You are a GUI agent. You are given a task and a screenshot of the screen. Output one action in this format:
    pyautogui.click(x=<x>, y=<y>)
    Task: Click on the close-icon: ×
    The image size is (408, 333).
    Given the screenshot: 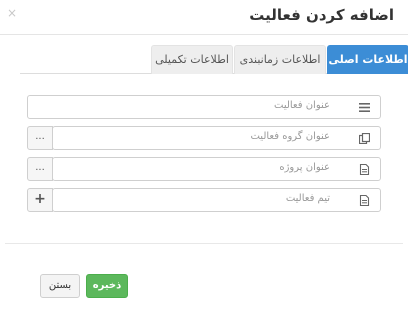 What is the action you would take?
    pyautogui.click(x=12, y=13)
    